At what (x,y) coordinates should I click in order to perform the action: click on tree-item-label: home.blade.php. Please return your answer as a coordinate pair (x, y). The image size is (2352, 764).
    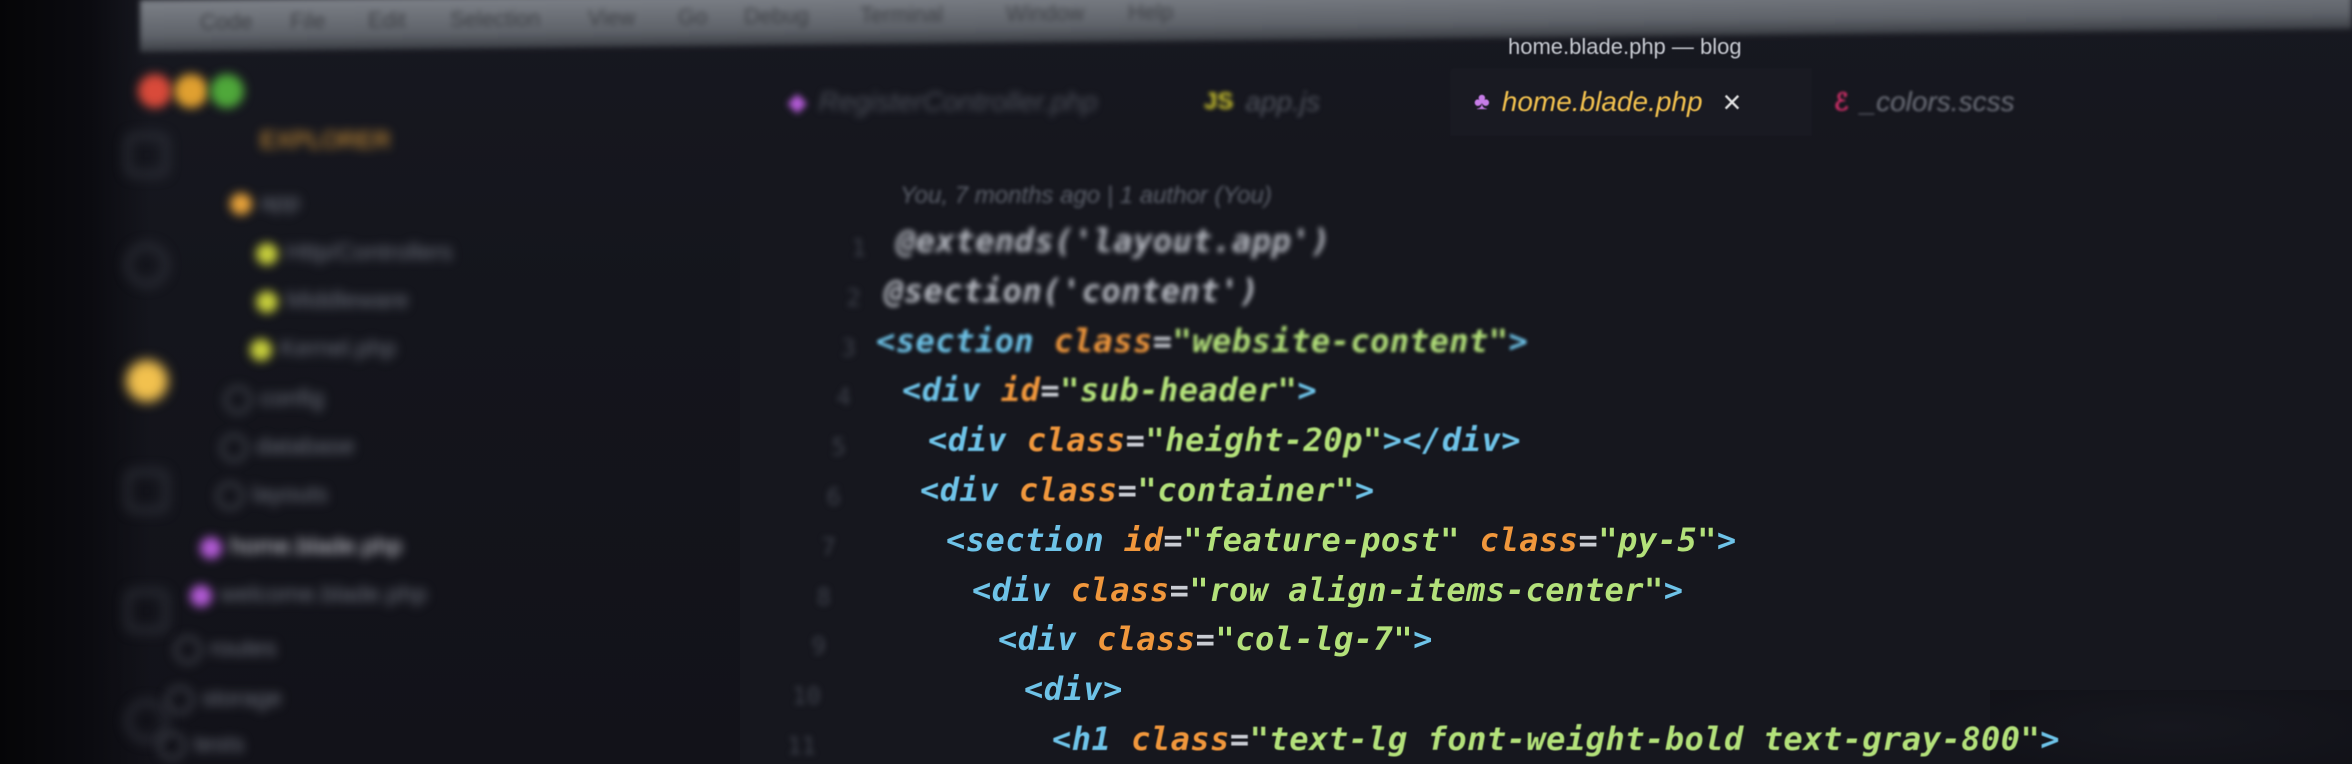
    Looking at the image, I should click on (316, 546).